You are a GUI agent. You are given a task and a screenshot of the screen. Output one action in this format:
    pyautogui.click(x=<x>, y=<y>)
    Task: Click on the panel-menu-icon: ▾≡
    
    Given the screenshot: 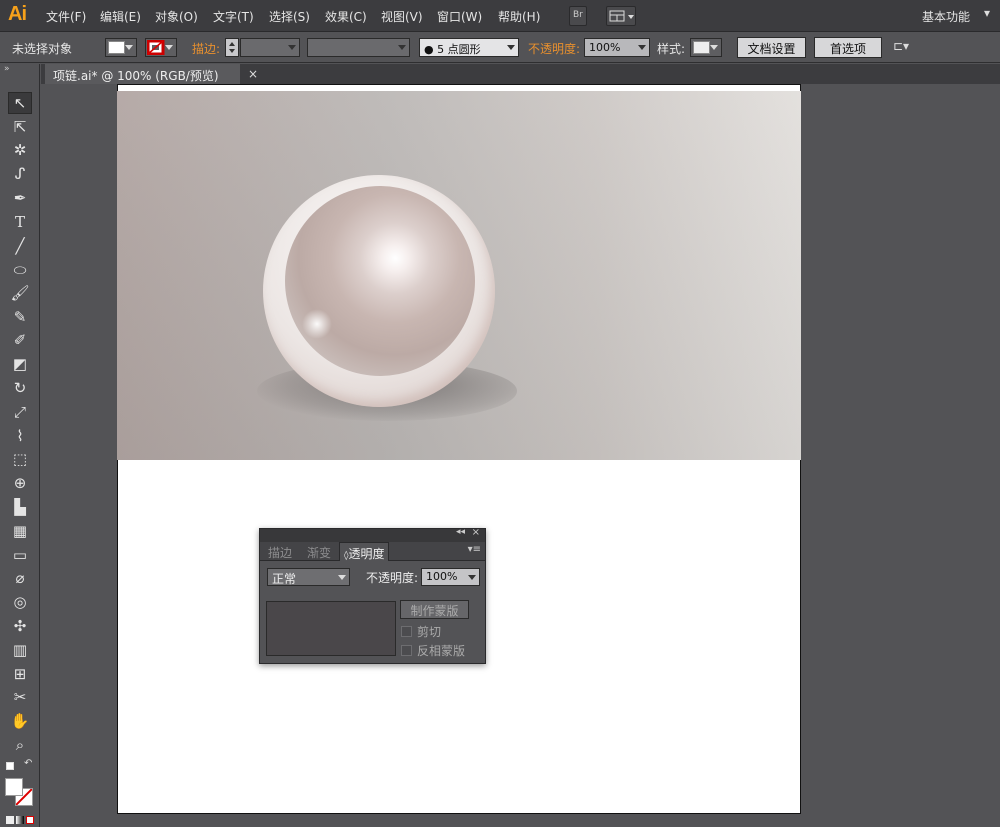 What is the action you would take?
    pyautogui.click(x=474, y=549)
    